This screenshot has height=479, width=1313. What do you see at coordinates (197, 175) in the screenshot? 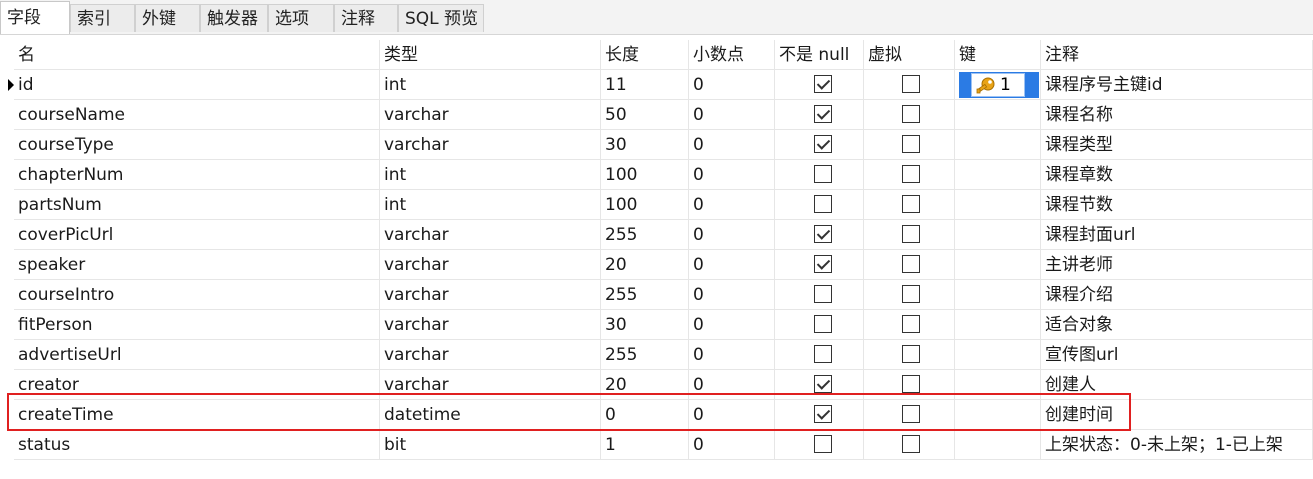
I see `field-name: chapterNum` at bounding box center [197, 175].